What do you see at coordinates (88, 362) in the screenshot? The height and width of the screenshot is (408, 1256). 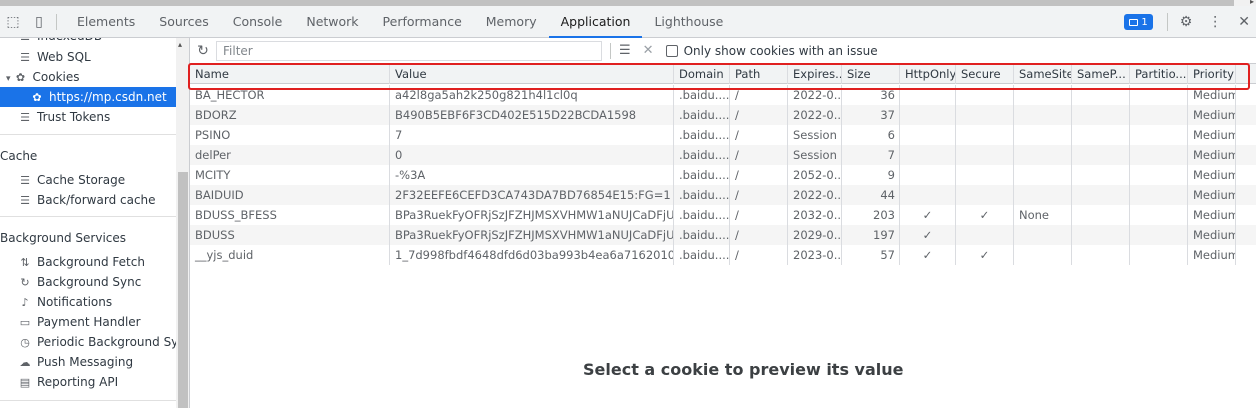 I see `sidebar-item-push-messaging: ☁ Push Messaging` at bounding box center [88, 362].